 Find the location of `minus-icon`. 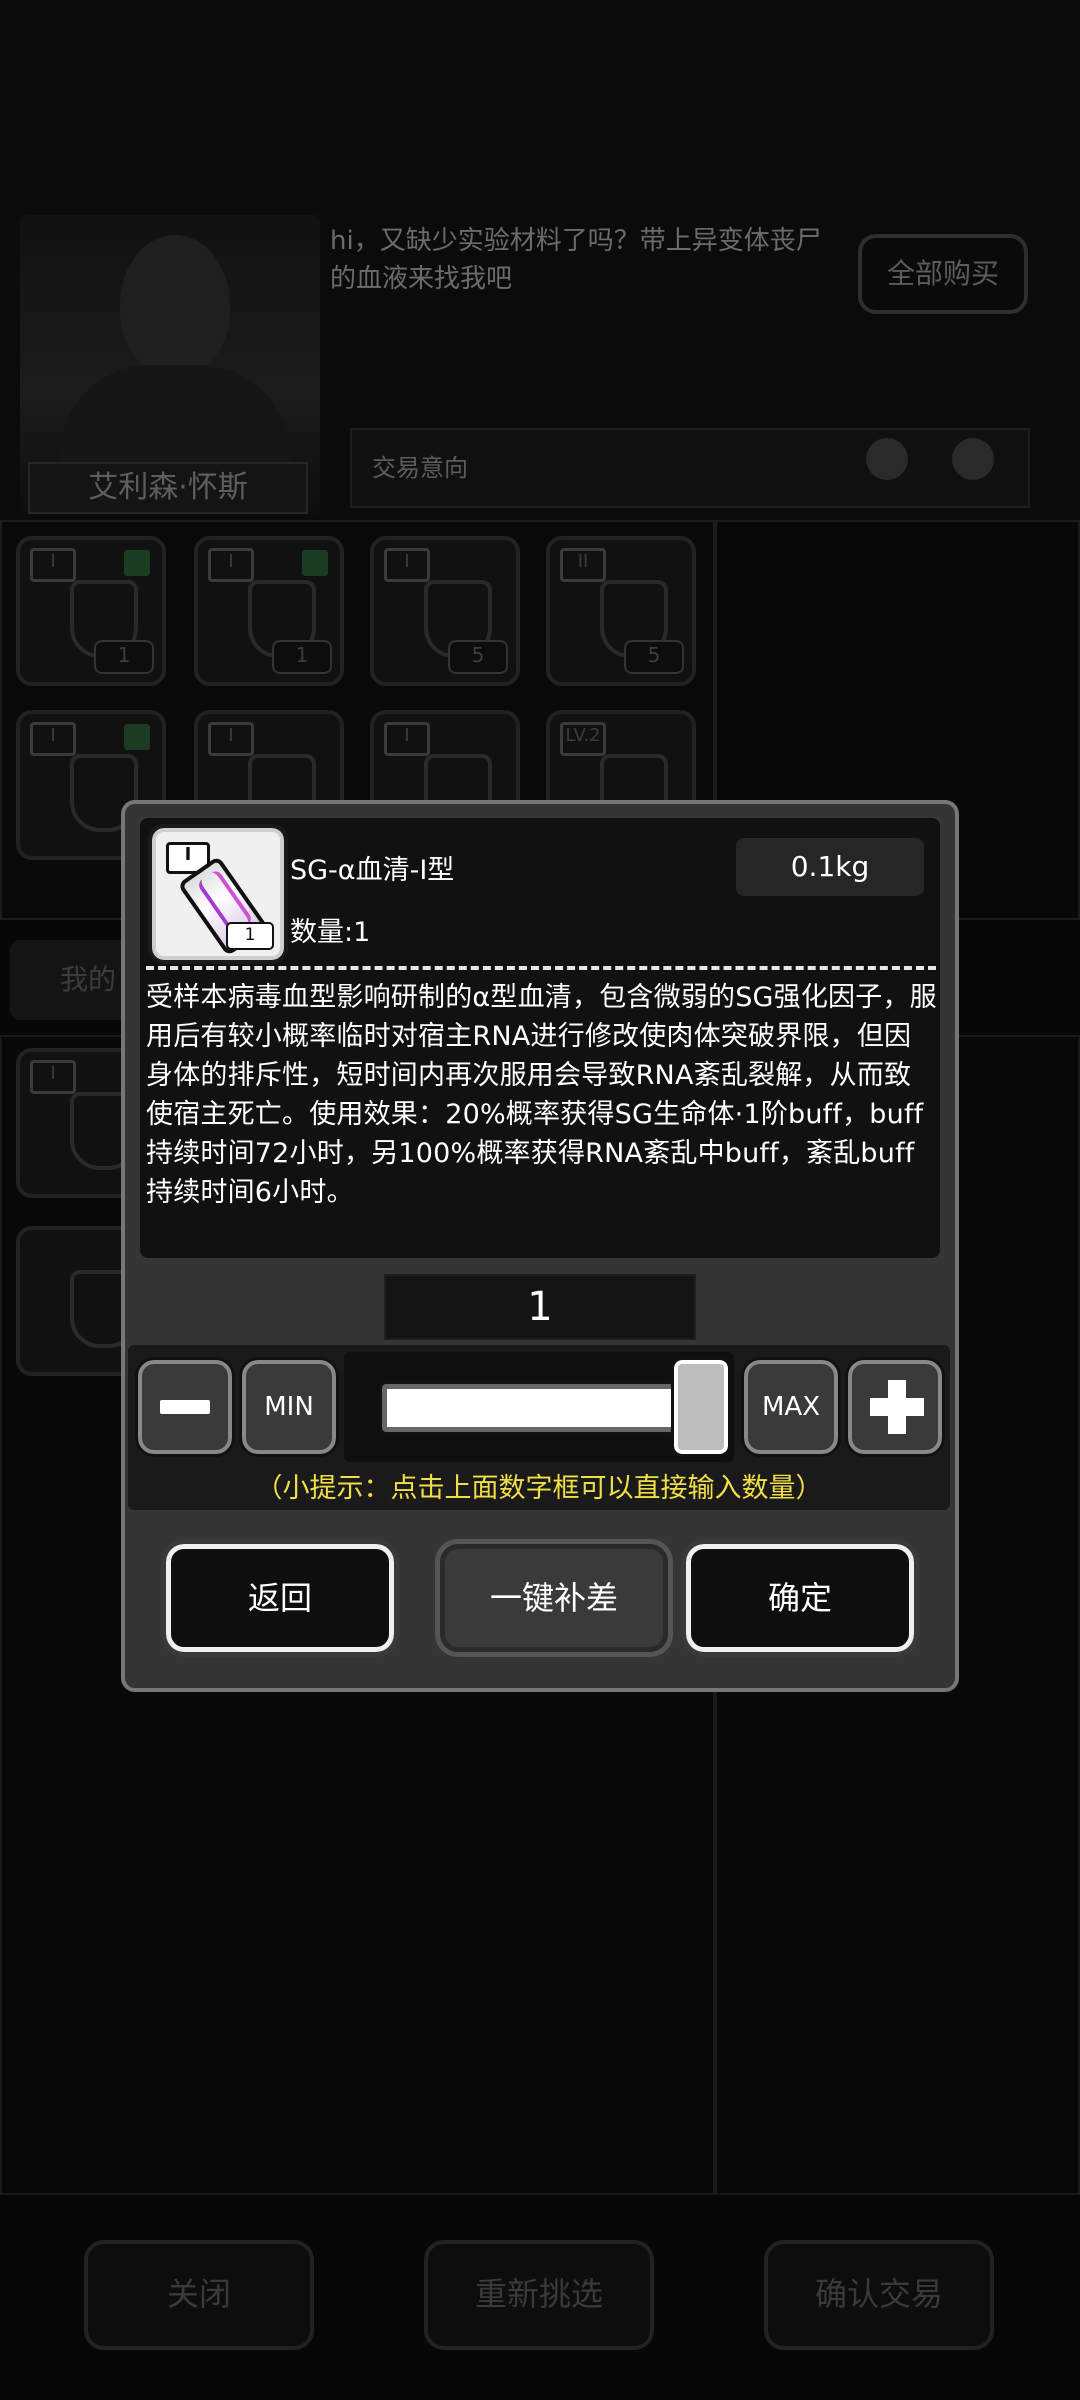

minus-icon is located at coordinates (185, 1407).